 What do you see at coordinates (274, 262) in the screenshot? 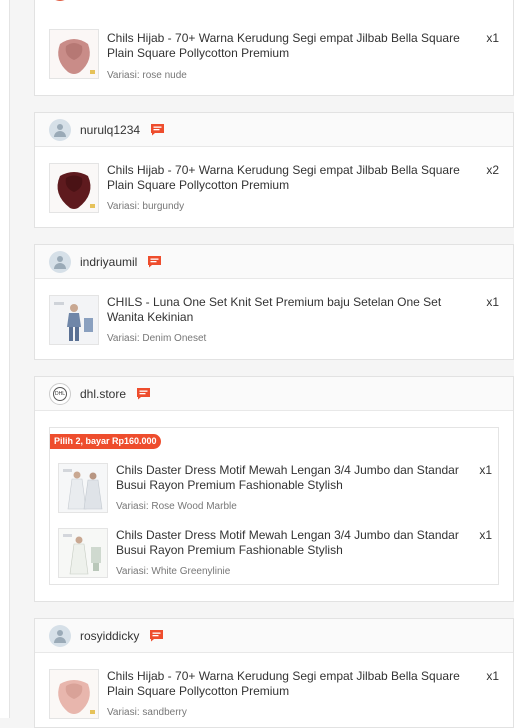
I see `card-header: indriyaumil` at bounding box center [274, 262].